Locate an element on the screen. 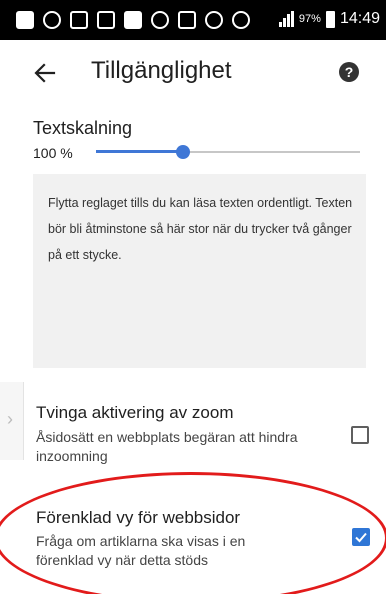  page-title: Tillgänglighet is located at coordinates (161, 70).